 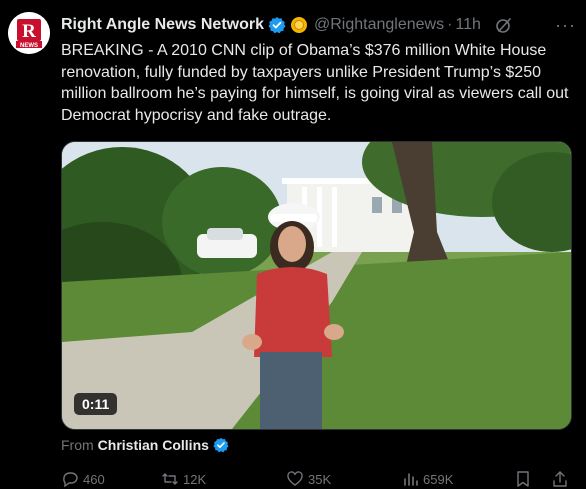 What do you see at coordinates (153, 445) in the screenshot?
I see `attribution-name: Christian Collins` at bounding box center [153, 445].